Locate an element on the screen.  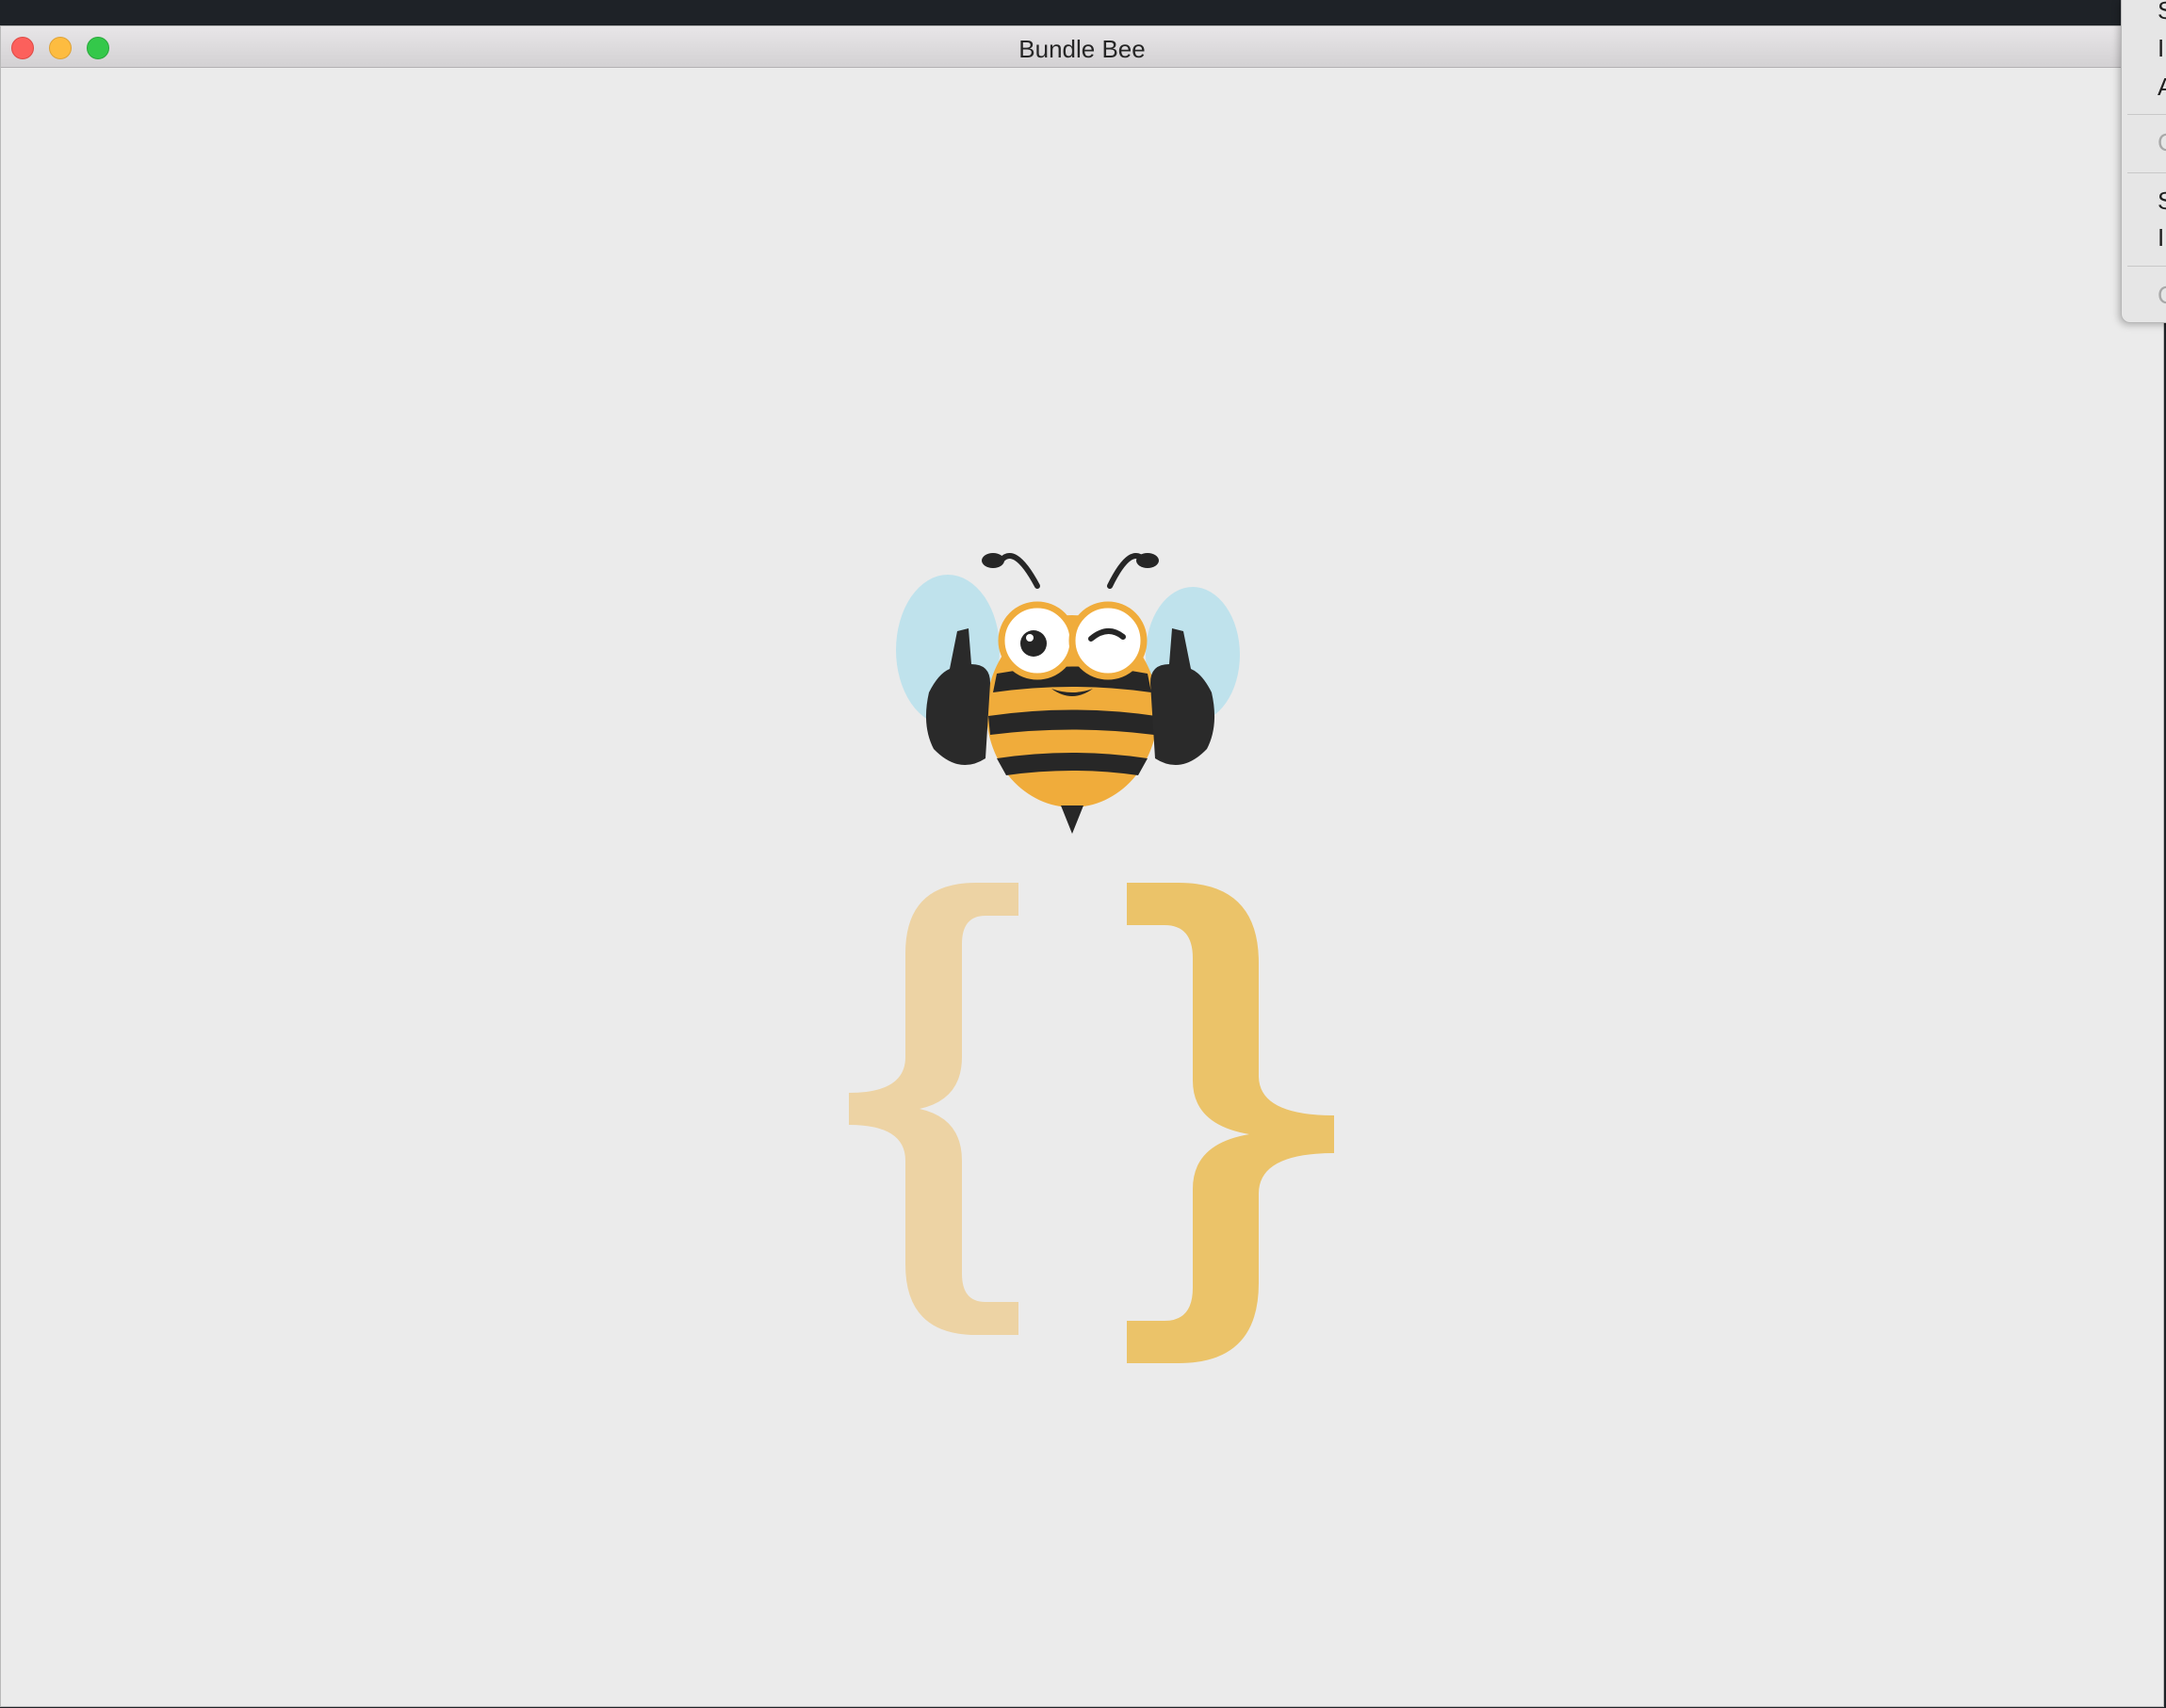
menu-item-1: S is located at coordinates (2162, 12).